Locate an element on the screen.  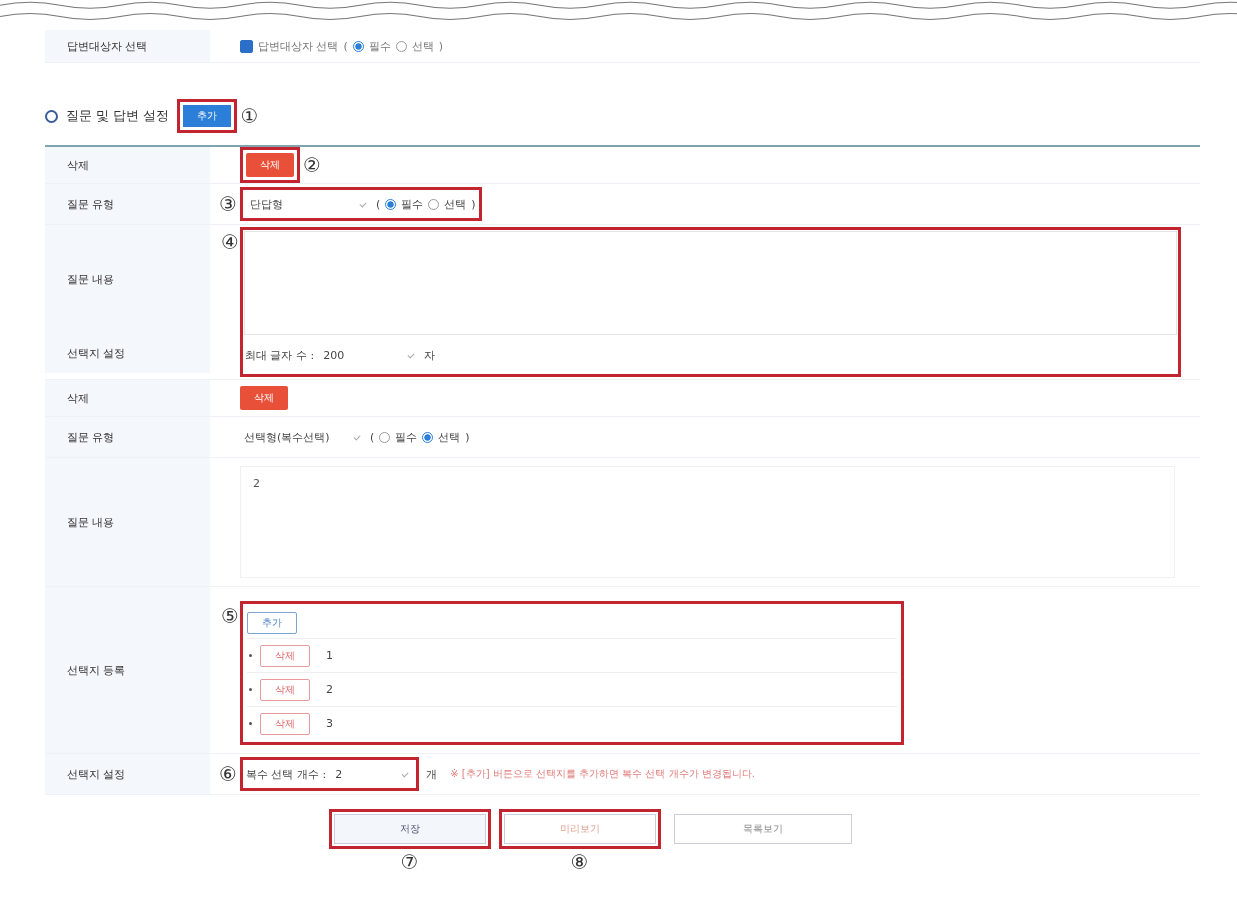
annotation-number: ⑥ is located at coordinates (228, 774).